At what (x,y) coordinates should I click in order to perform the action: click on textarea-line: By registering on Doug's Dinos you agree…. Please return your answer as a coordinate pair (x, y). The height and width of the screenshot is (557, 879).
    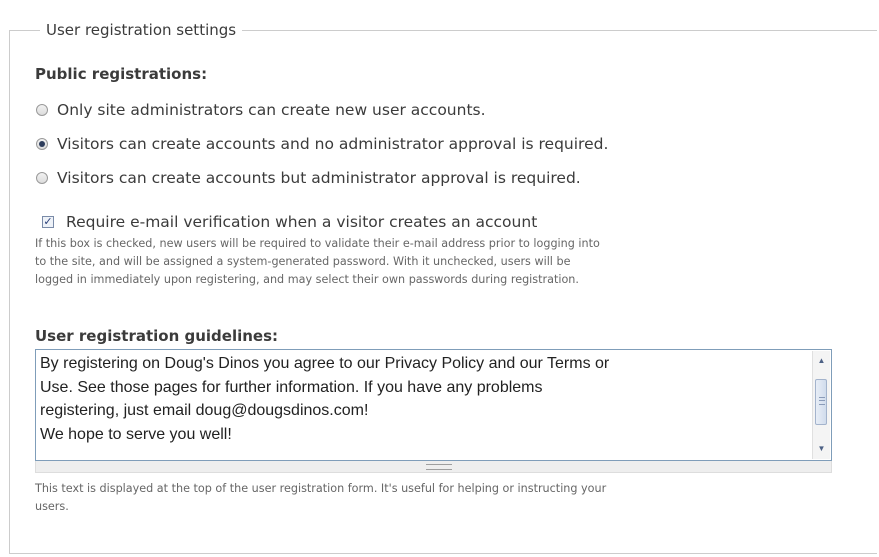
    Looking at the image, I should click on (325, 363).